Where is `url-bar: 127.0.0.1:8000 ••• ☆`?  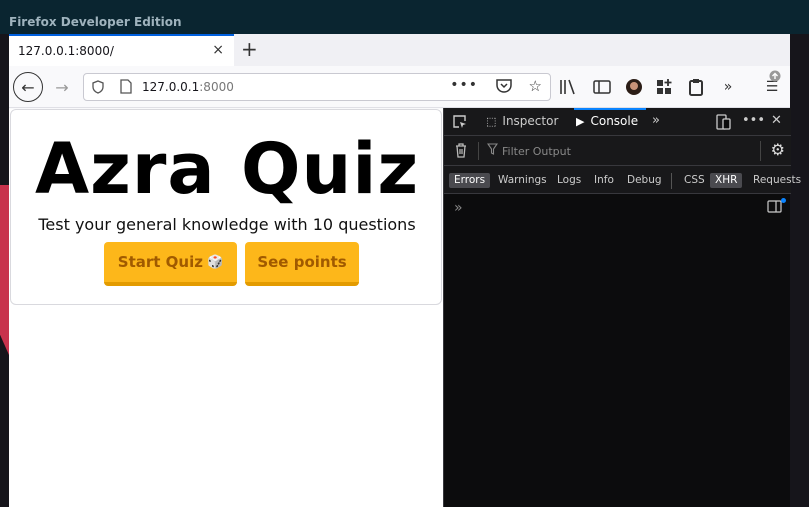 url-bar: 127.0.0.1:8000 ••• ☆ is located at coordinates (317, 87).